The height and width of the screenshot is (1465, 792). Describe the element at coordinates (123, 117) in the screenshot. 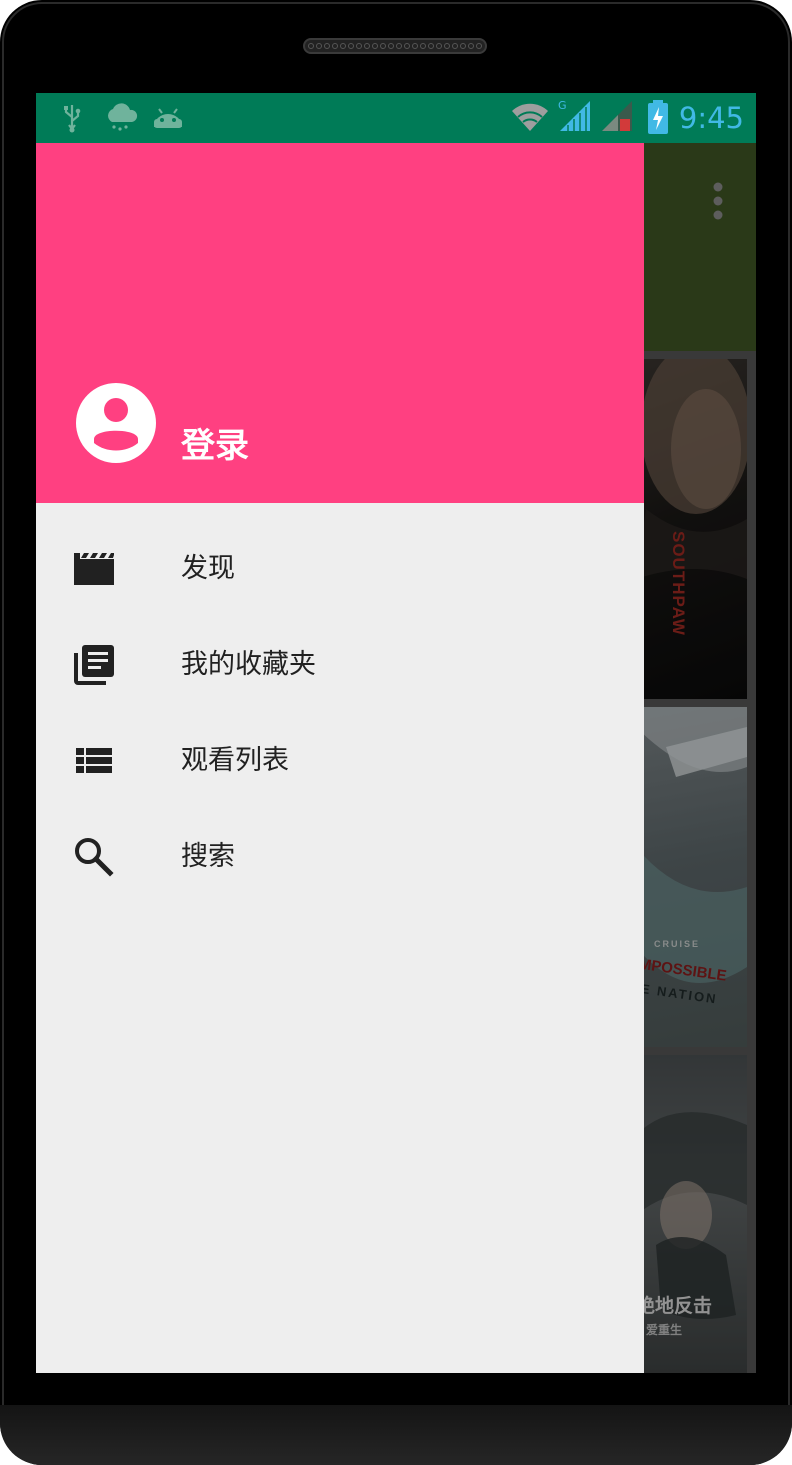

I see `weather-icon` at that location.